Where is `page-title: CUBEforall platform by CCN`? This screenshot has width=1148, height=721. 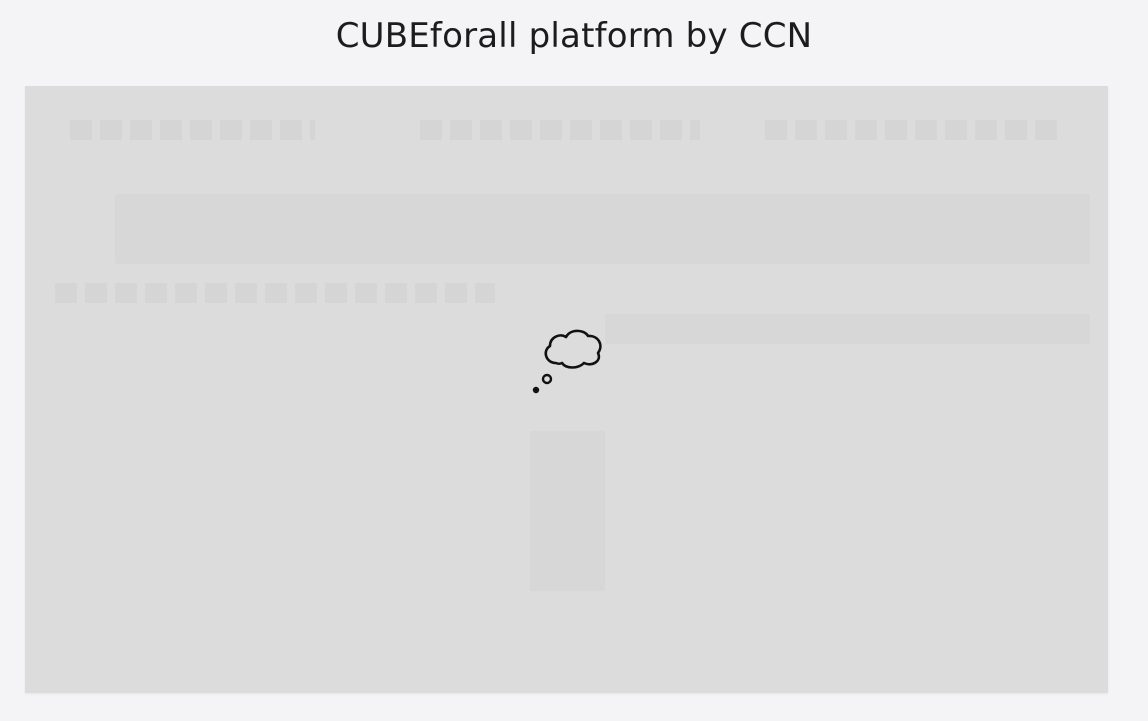 page-title: CUBEforall platform by CCN is located at coordinates (574, 36).